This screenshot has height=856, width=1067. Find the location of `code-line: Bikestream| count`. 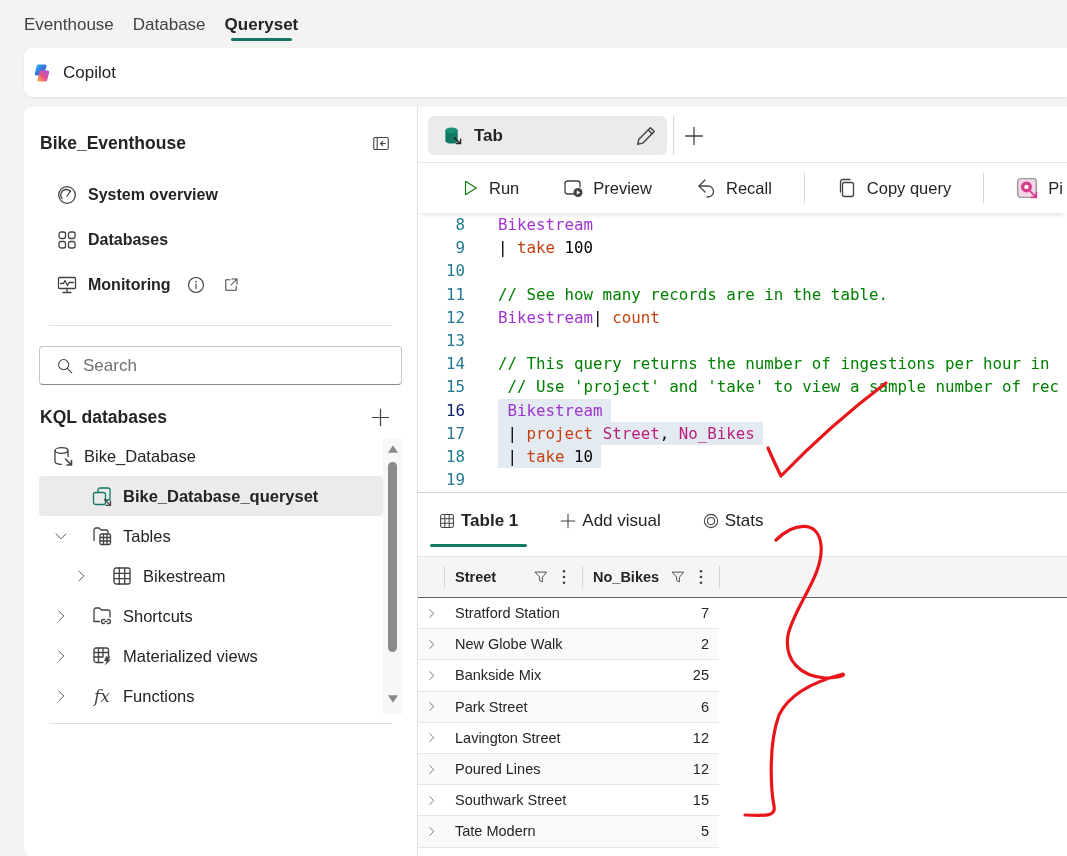

code-line: Bikestream| count is located at coordinates (579, 317).